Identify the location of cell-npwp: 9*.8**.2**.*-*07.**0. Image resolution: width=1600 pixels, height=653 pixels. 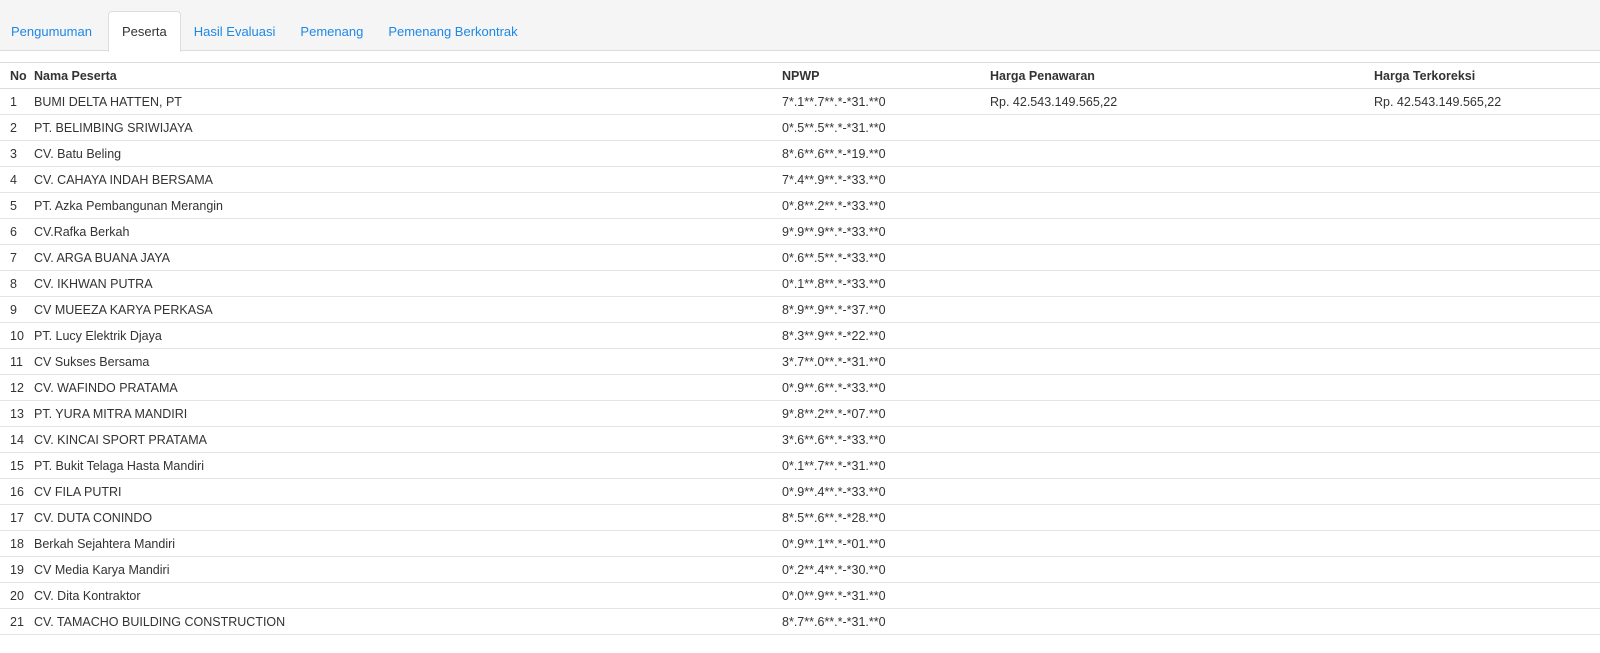
(834, 413).